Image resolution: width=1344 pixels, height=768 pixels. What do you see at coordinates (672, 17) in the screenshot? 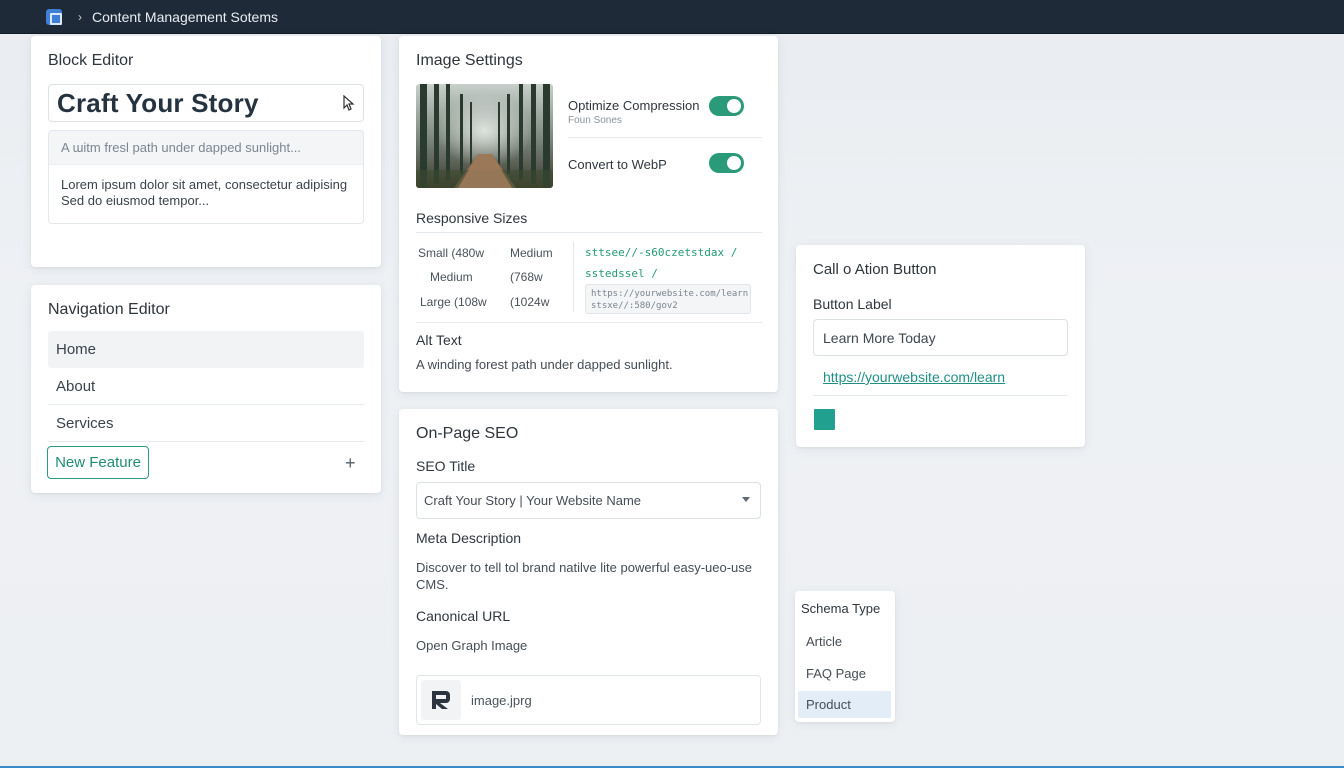
I see `top-bar: › Content Management Sotems` at bounding box center [672, 17].